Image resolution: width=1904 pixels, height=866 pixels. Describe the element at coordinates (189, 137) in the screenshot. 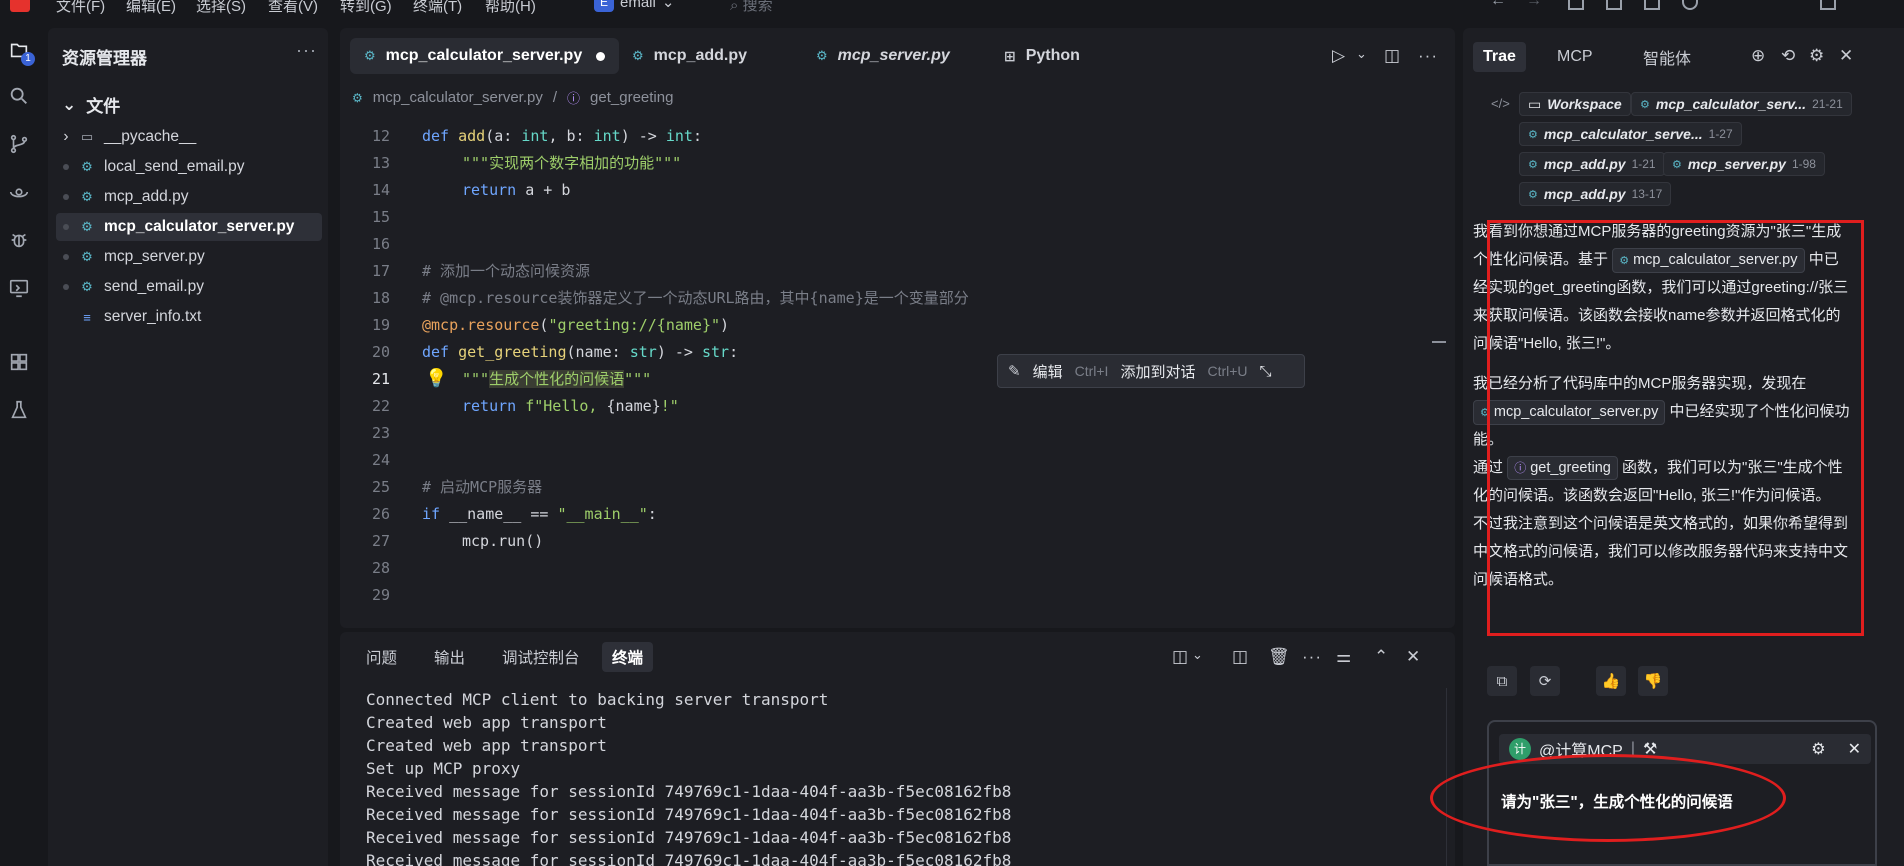

I see `tree-item-pycache: › ▭ __pycache__` at that location.